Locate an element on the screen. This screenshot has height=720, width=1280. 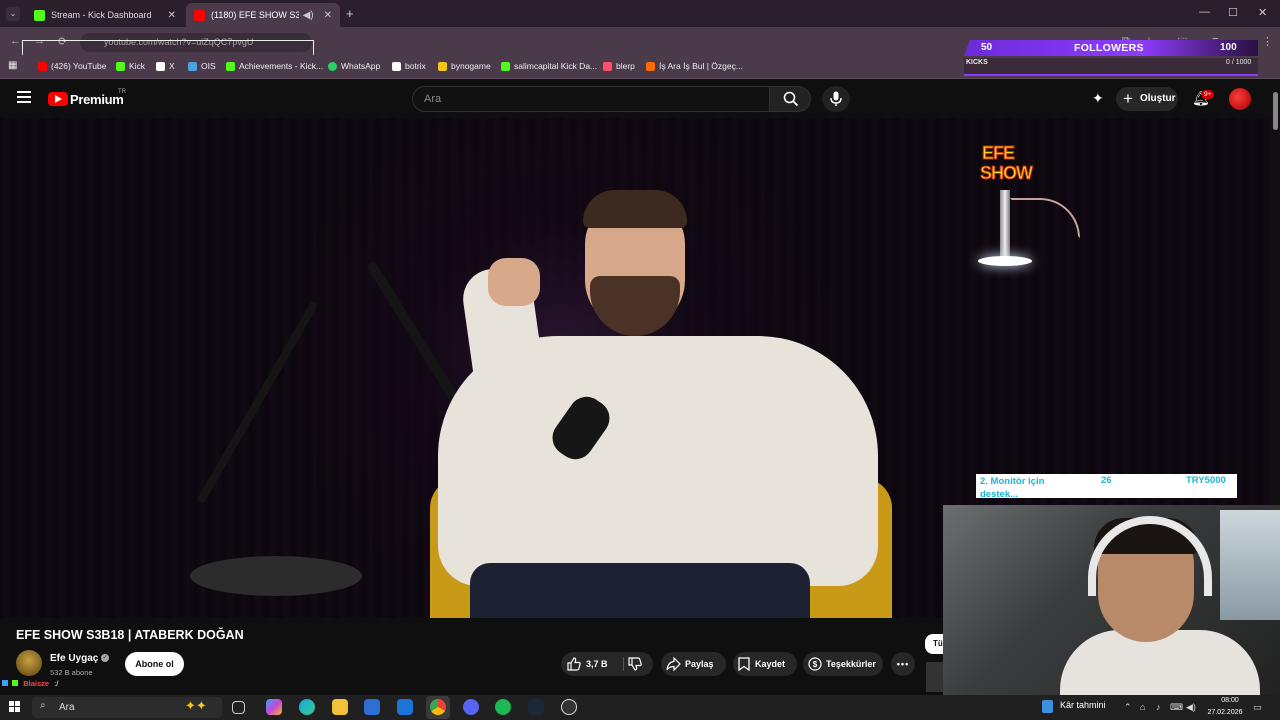
kebab-menu-icon: ⋮ is located at coordinates (1267, 41).